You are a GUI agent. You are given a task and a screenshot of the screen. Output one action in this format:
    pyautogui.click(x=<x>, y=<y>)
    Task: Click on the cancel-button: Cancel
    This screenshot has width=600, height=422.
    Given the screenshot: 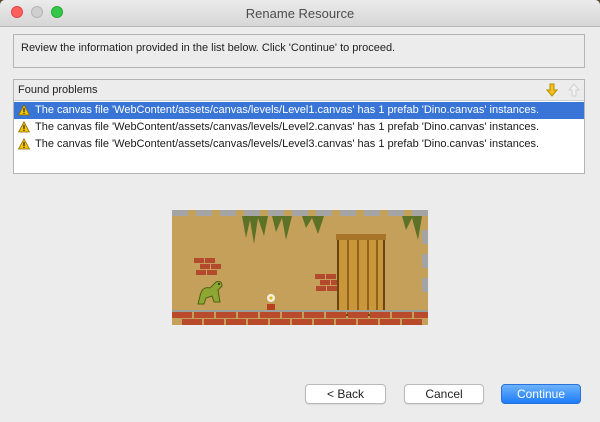 What is the action you would take?
    pyautogui.click(x=444, y=394)
    